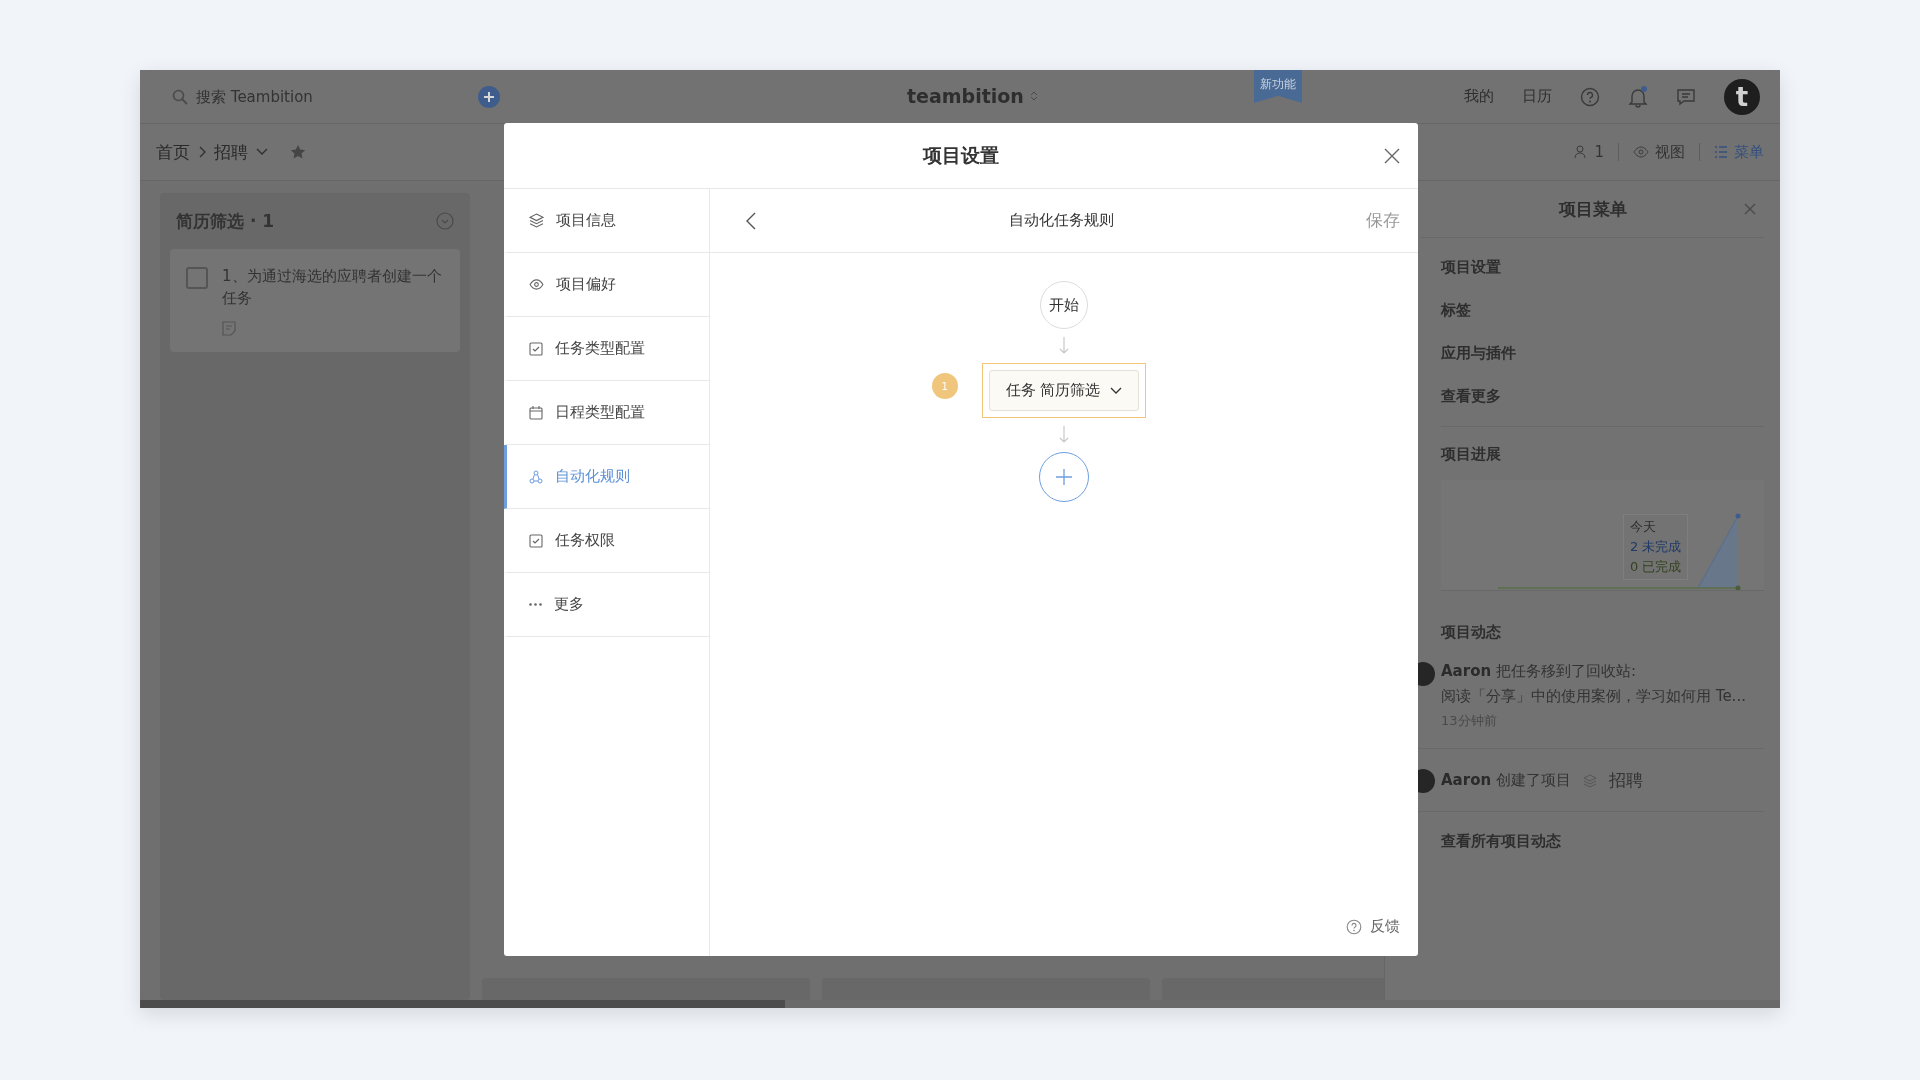 This screenshot has height=1080, width=1920. What do you see at coordinates (944, 386) in the screenshot?
I see `step-number-badge: 1` at bounding box center [944, 386].